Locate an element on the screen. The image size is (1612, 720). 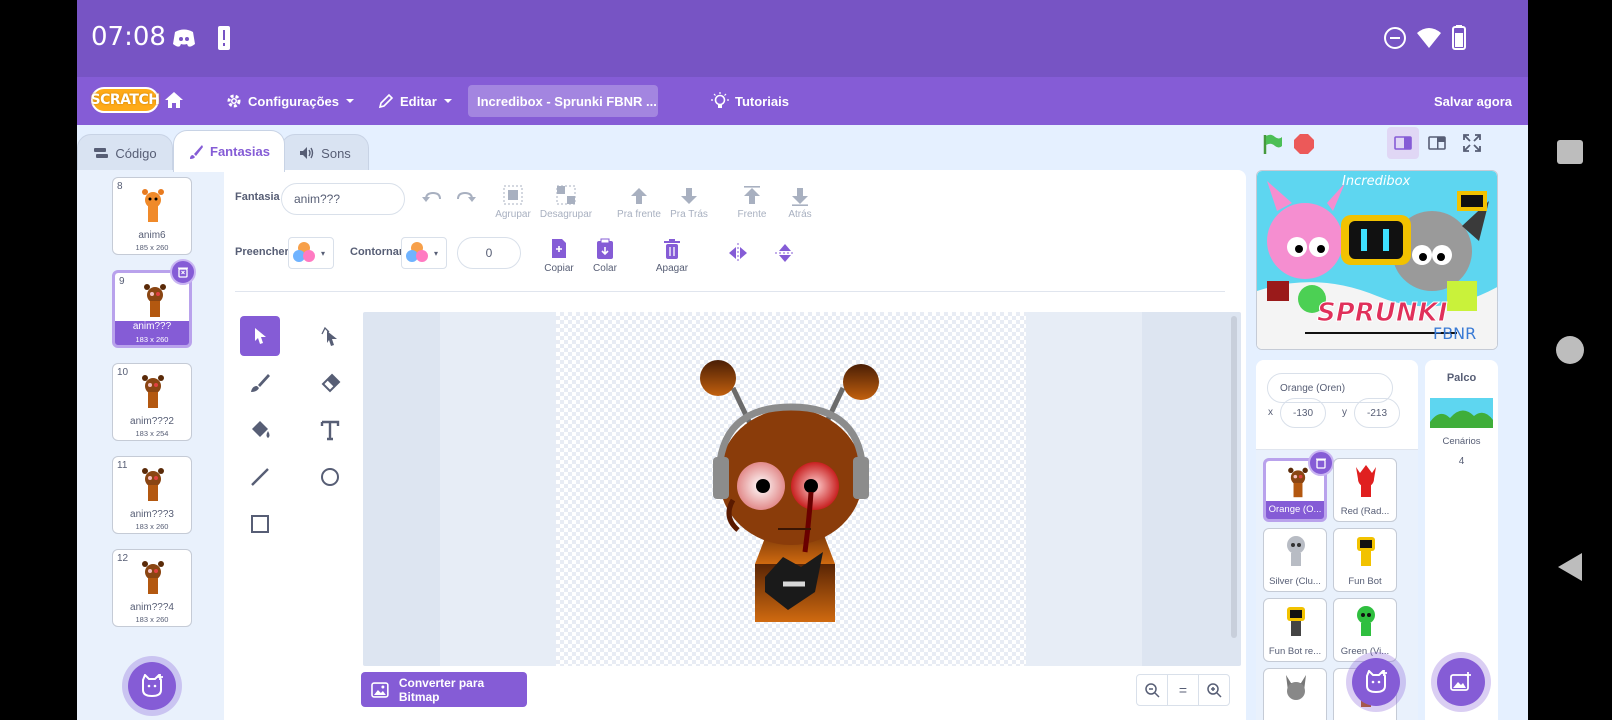
brush-icon is located at coordinates (260, 383).